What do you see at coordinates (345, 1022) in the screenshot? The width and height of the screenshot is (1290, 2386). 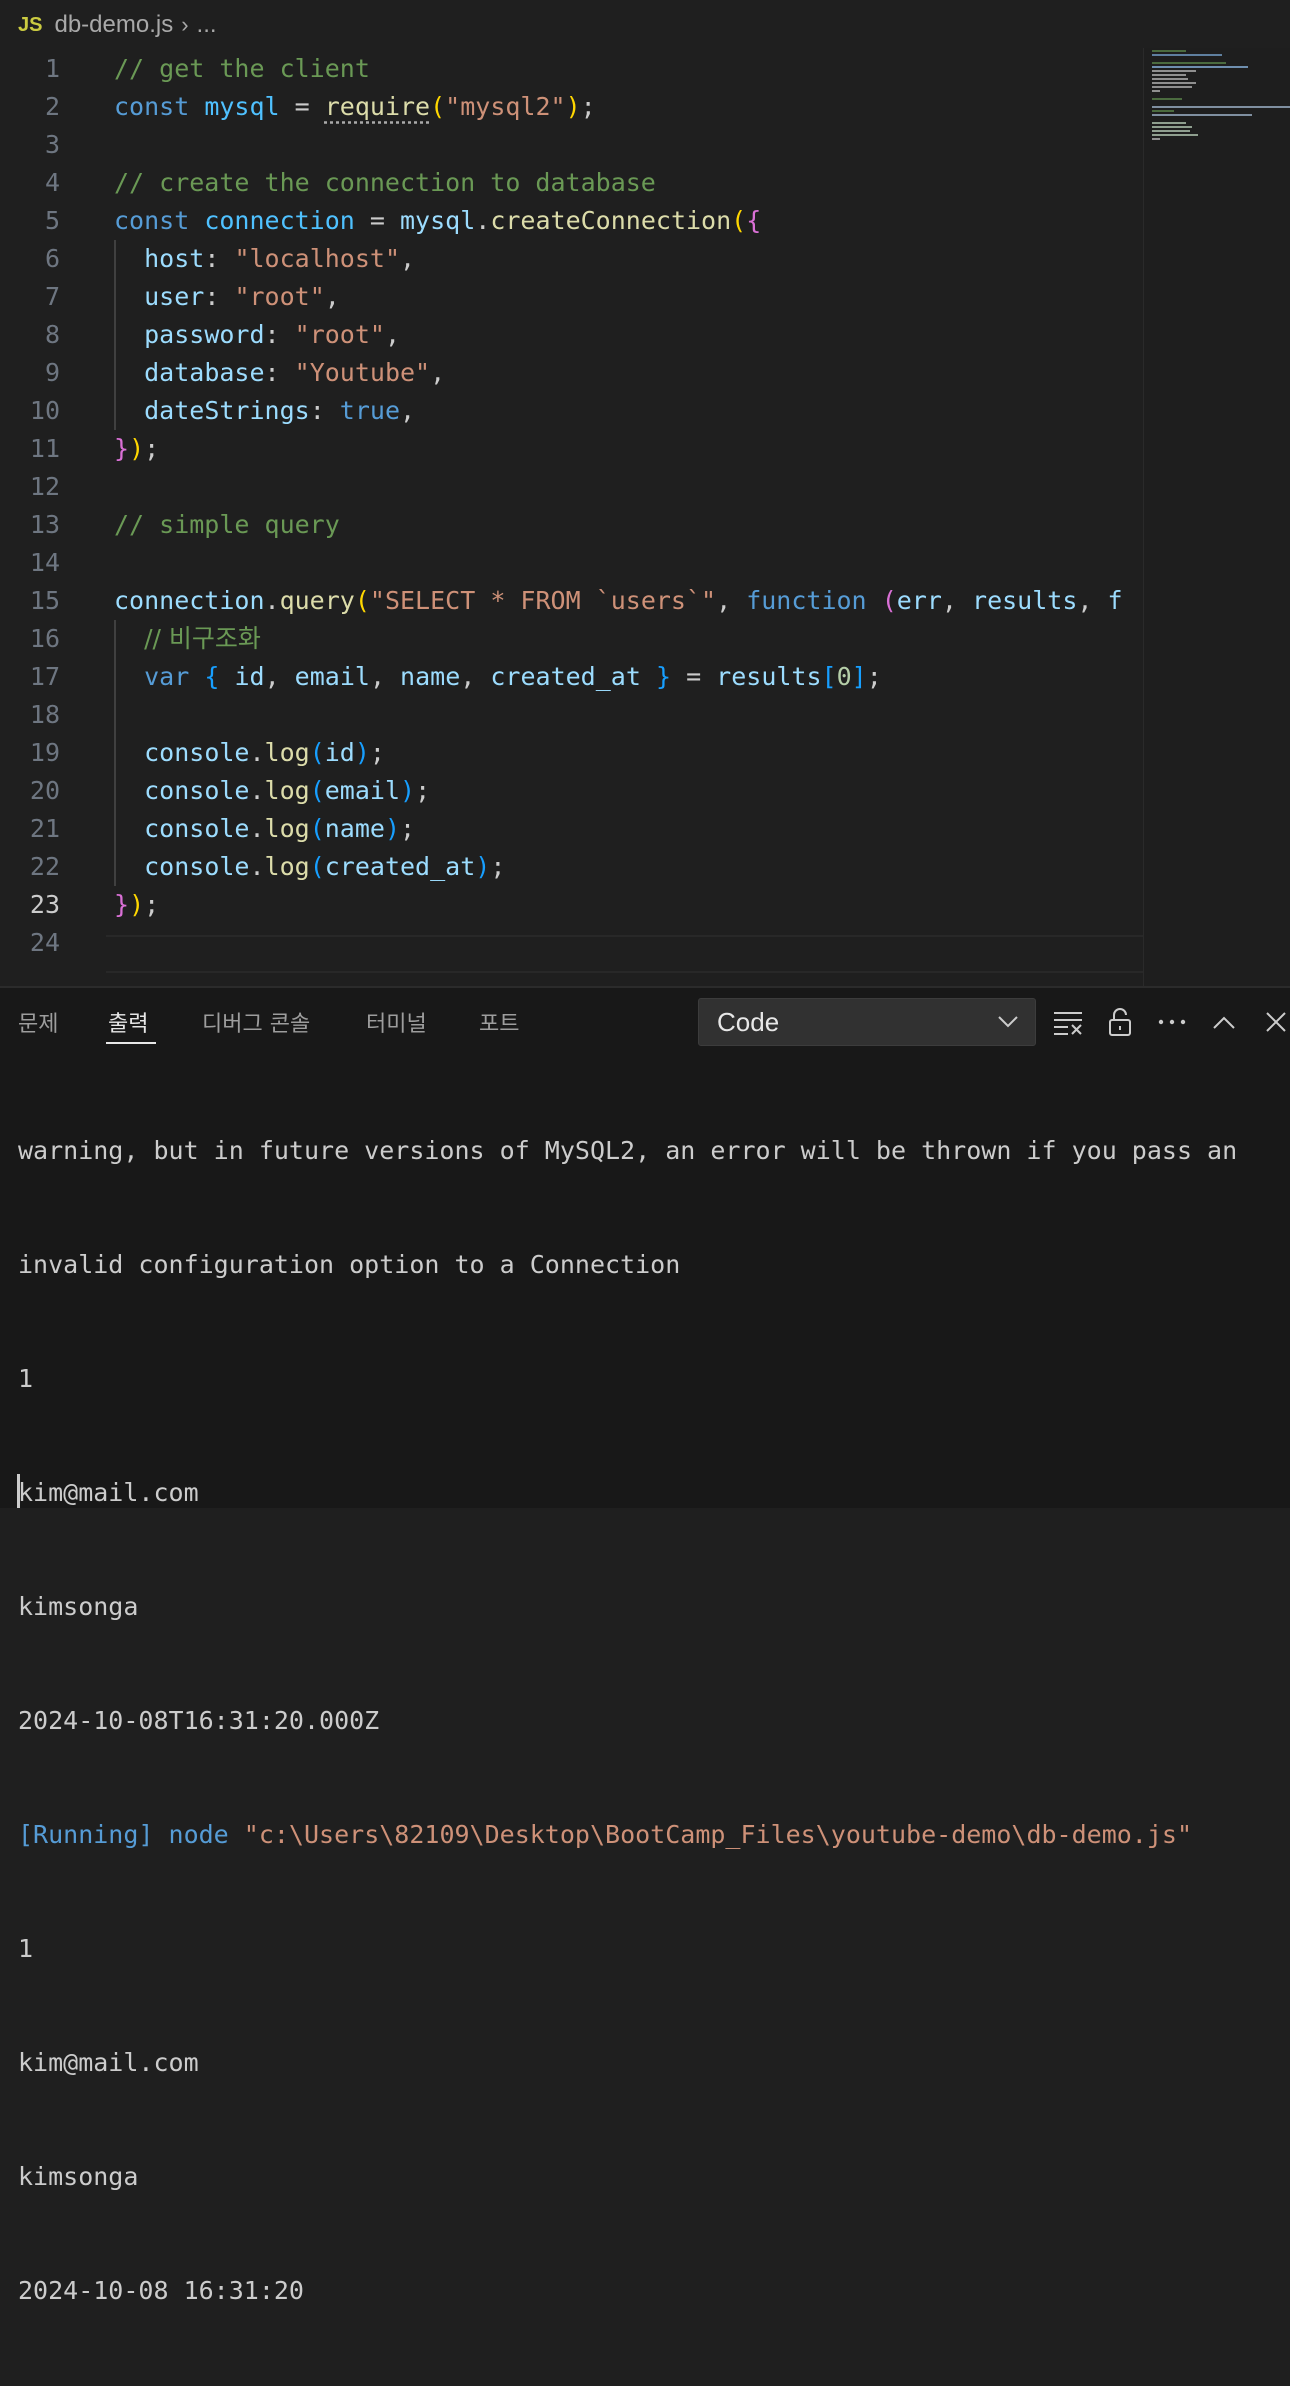 I see `panel-tabs: 문제 출력 디버그 콘솔 터미널 포트` at bounding box center [345, 1022].